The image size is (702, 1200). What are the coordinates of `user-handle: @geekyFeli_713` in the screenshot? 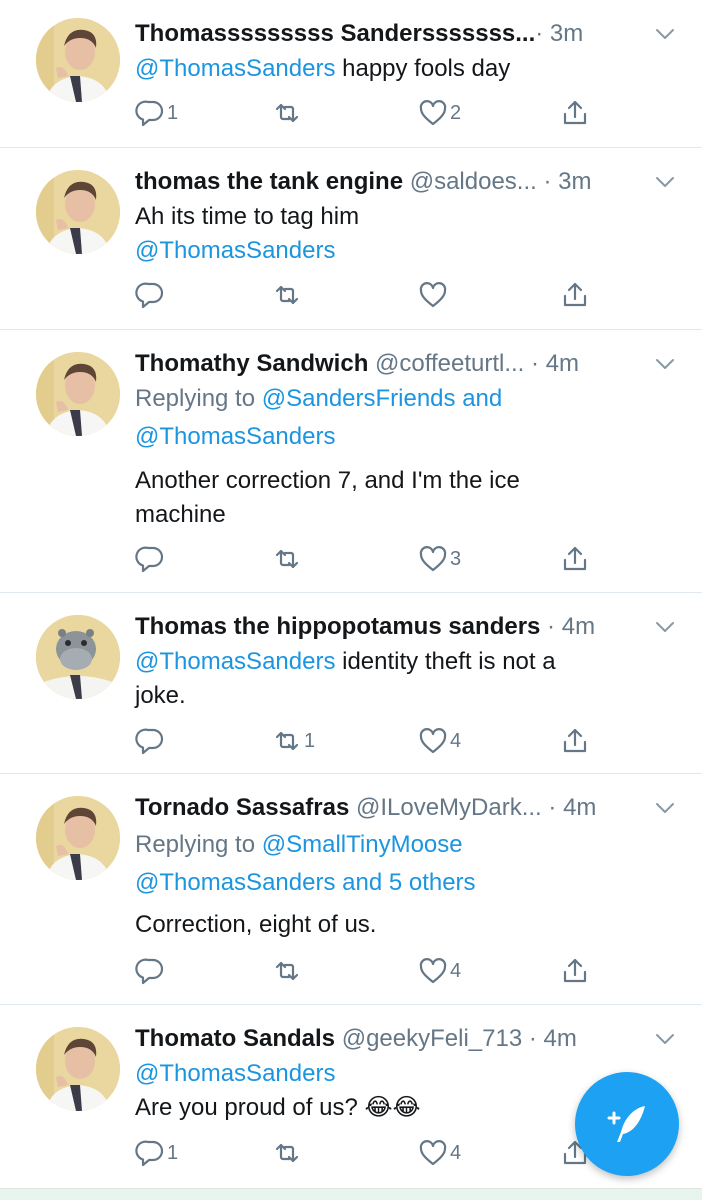 It's located at (428, 1038).